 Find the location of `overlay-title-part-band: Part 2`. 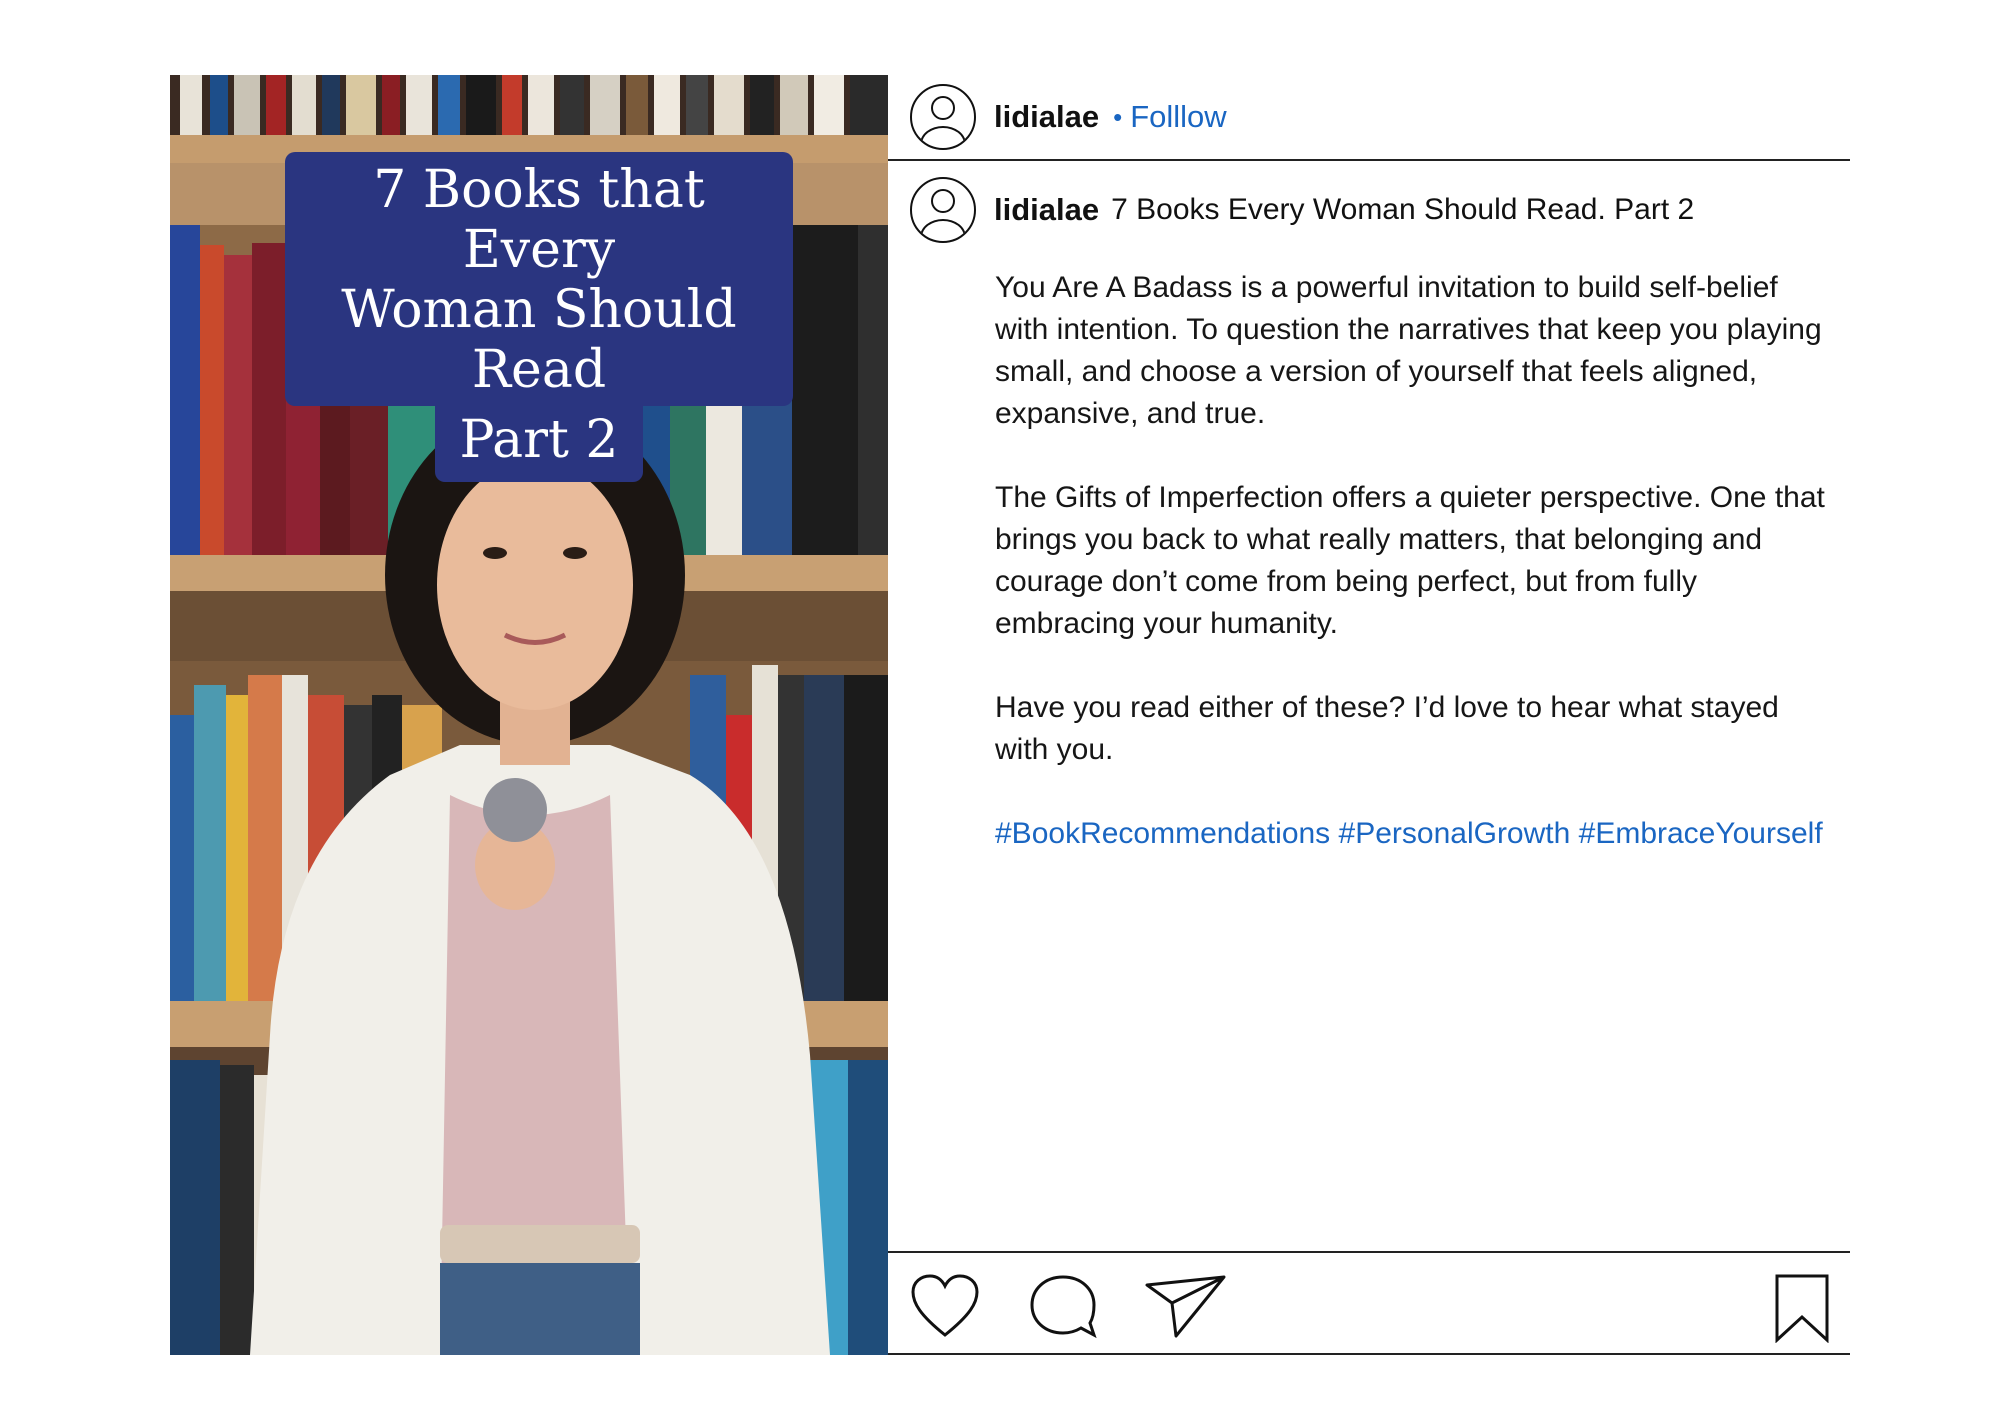

overlay-title-part-band: Part 2 is located at coordinates (539, 443).